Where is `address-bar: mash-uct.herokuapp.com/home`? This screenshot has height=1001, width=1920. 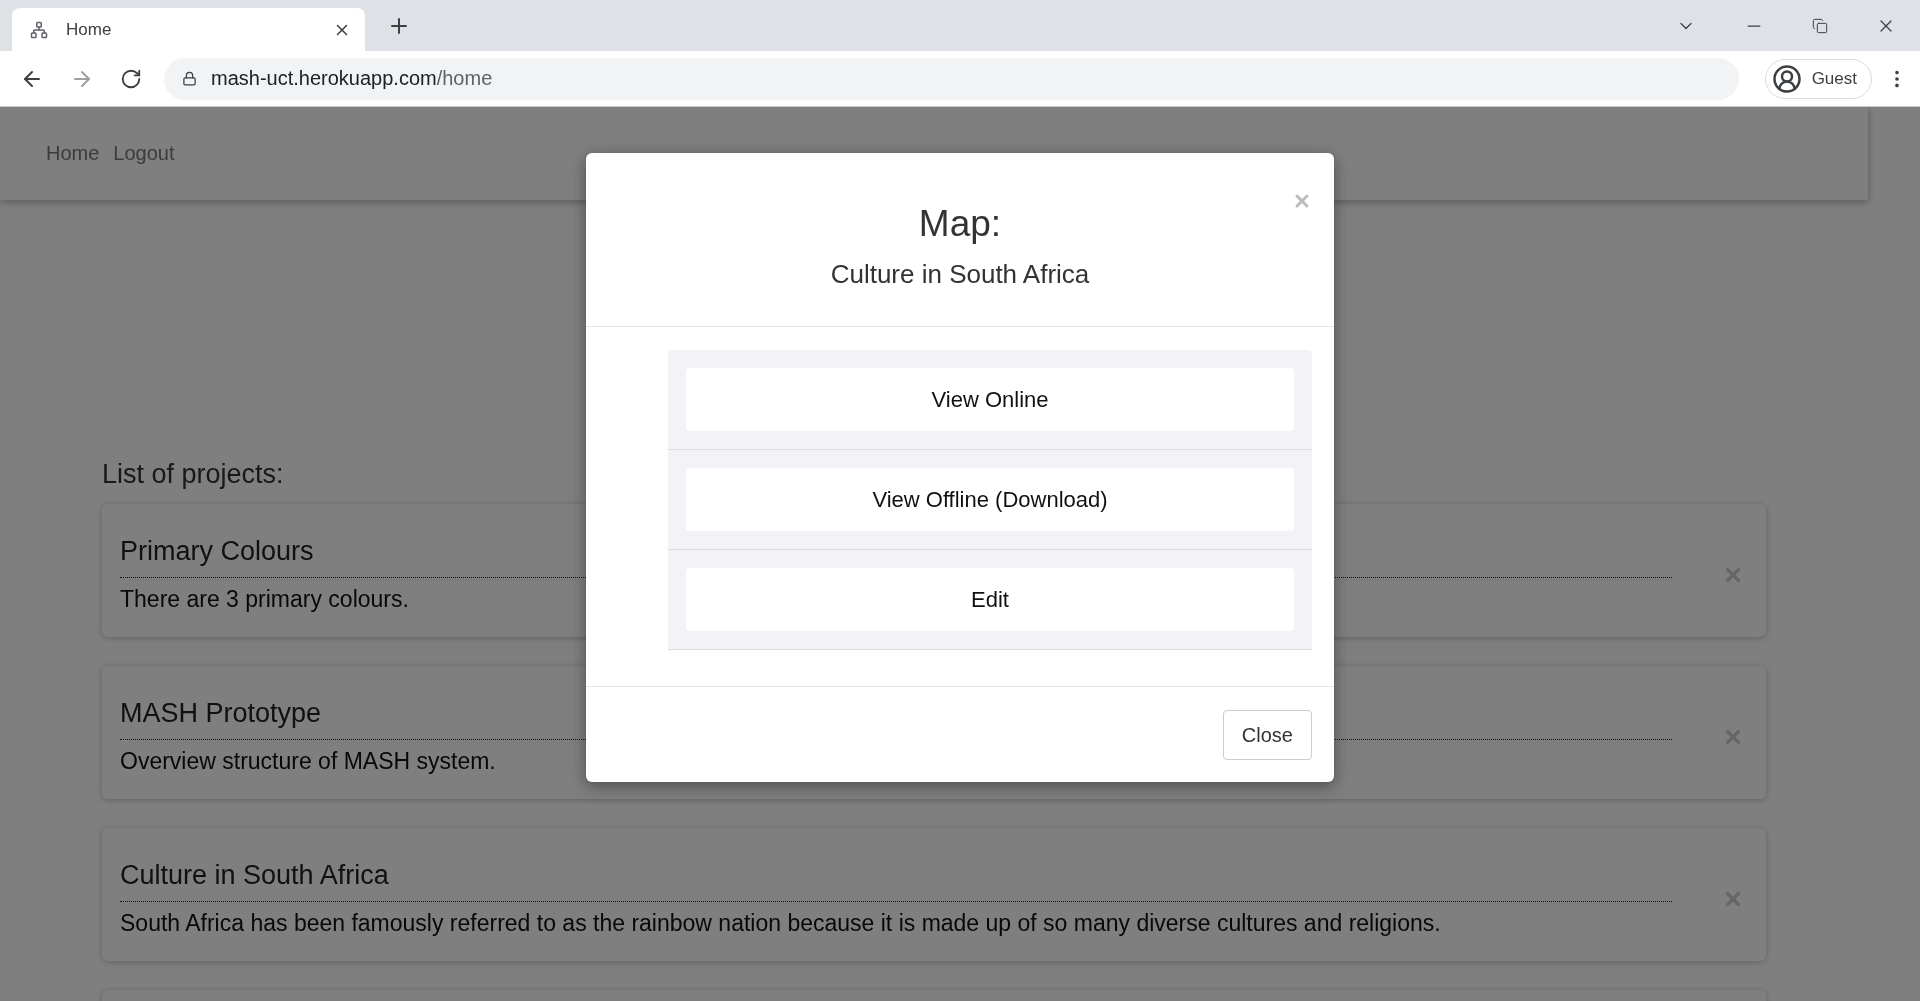 address-bar: mash-uct.herokuapp.com/home is located at coordinates (951, 78).